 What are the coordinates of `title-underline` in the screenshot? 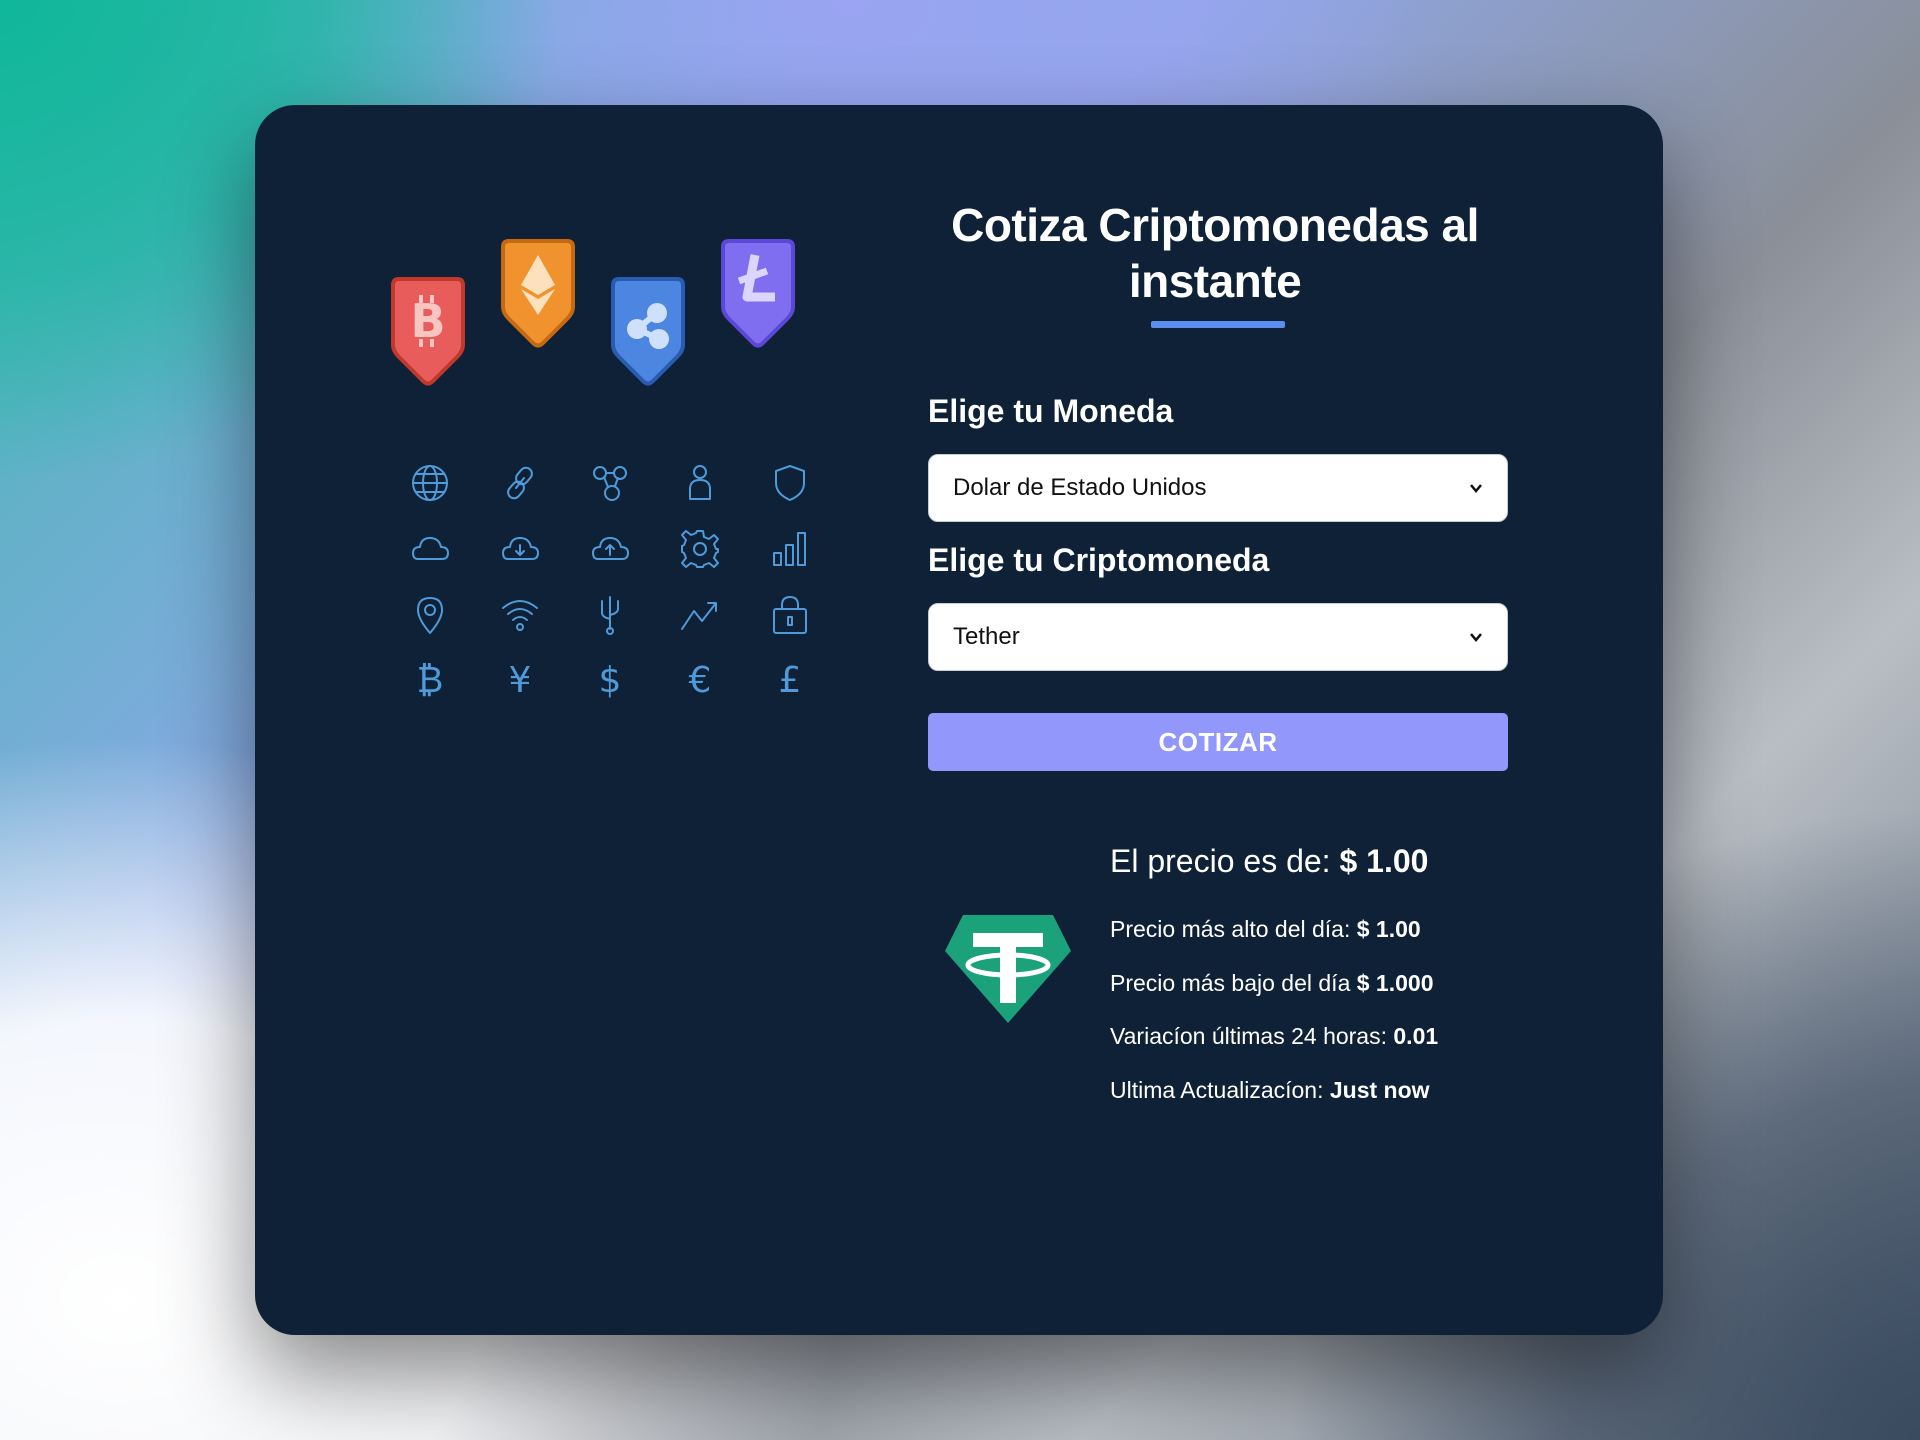 It's located at (1218, 324).